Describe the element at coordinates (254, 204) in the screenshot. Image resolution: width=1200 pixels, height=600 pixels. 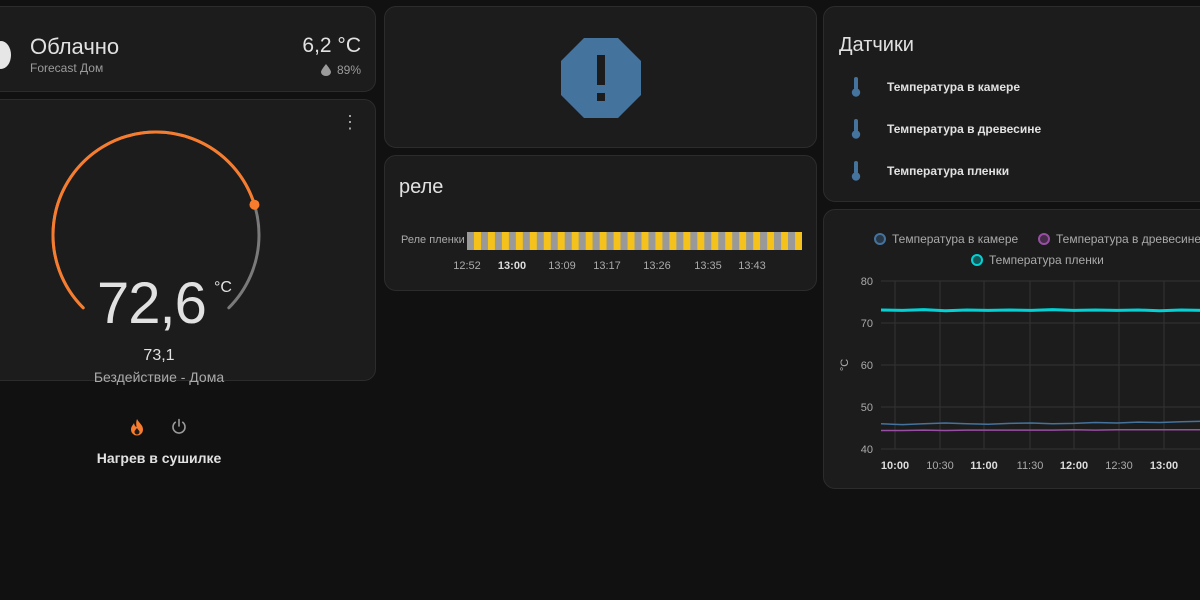
I see `gauge-knob` at that location.